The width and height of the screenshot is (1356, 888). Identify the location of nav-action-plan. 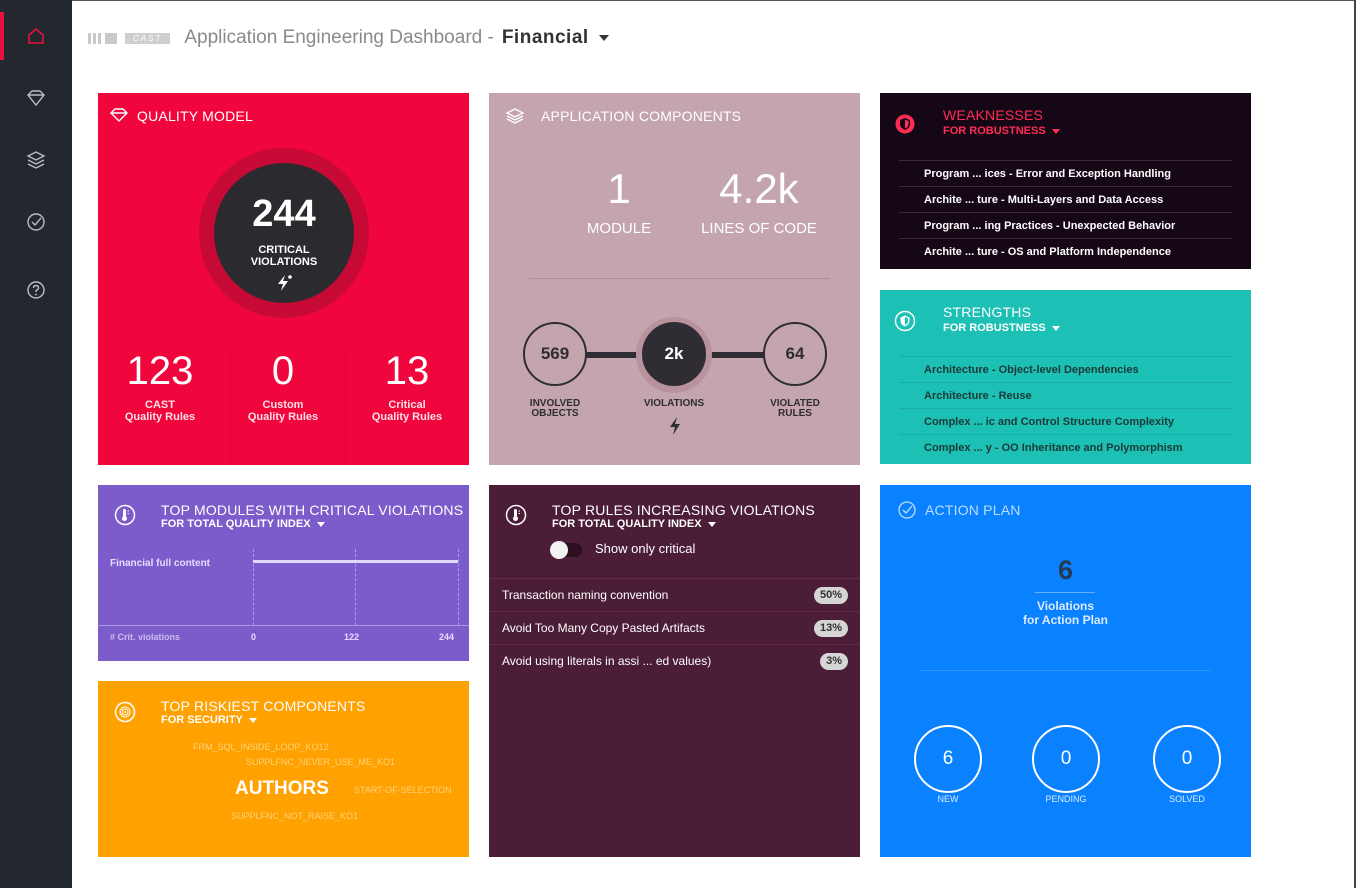
(36, 222).